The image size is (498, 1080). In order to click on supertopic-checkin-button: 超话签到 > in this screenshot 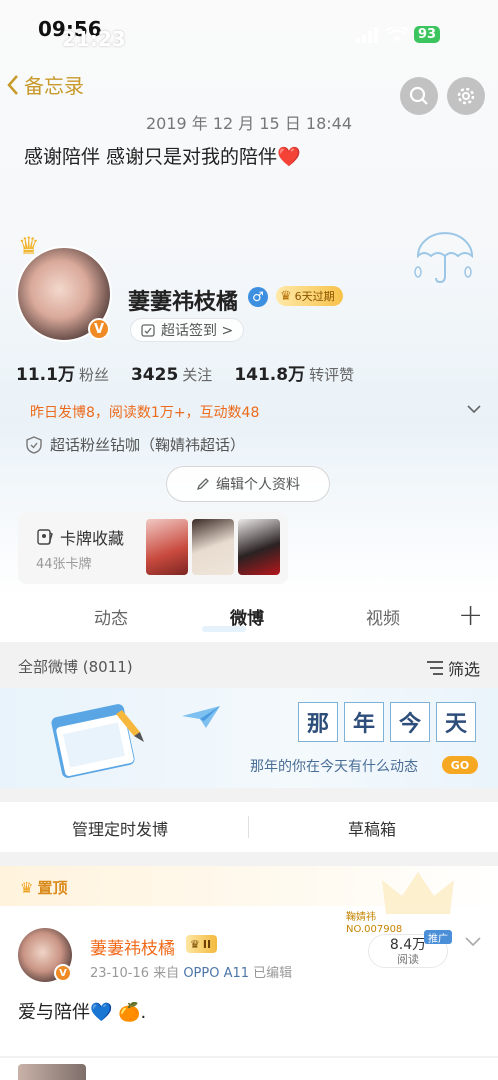, I will do `click(187, 330)`.